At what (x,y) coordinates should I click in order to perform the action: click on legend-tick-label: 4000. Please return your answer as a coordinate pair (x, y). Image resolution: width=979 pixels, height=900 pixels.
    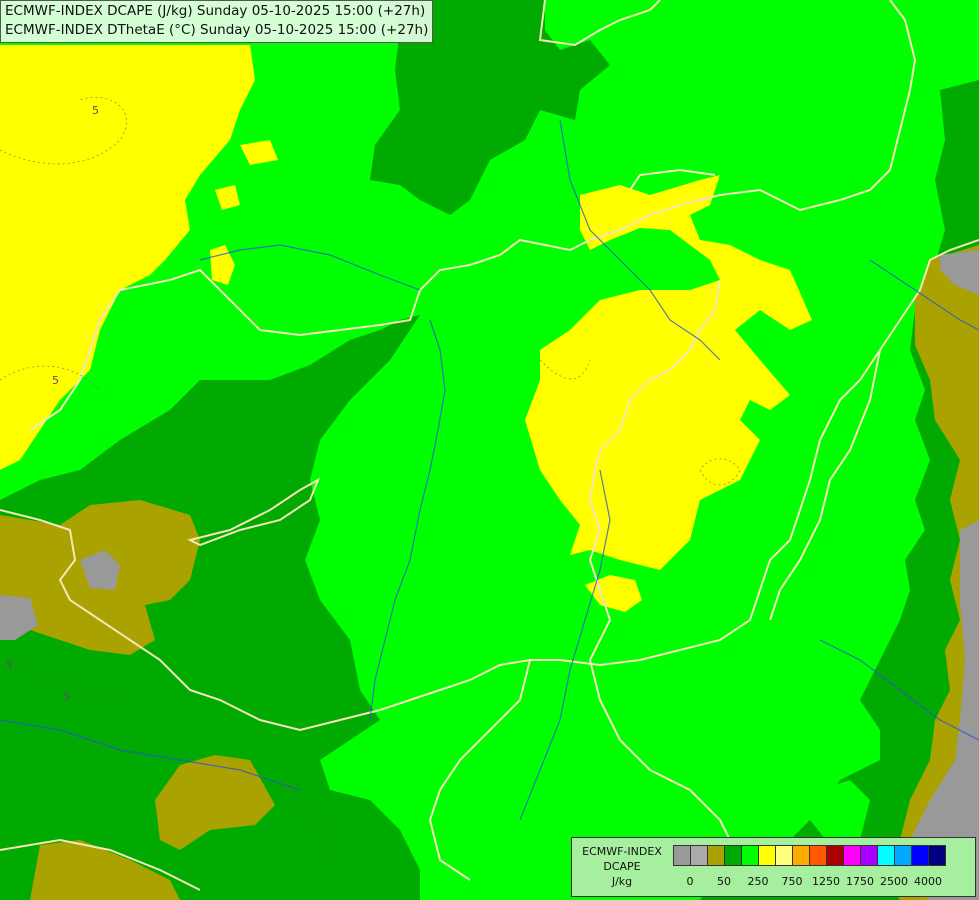
    Looking at the image, I should click on (928, 881).